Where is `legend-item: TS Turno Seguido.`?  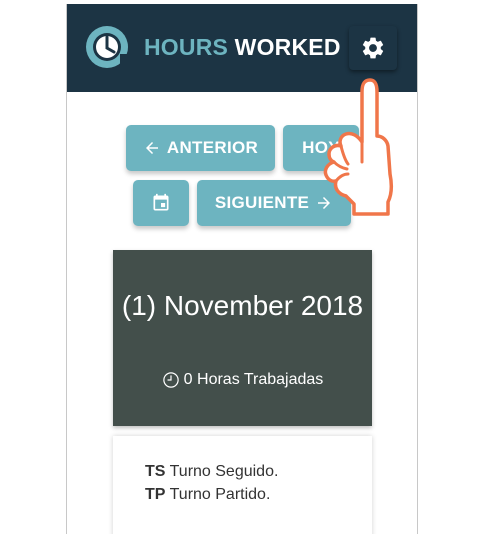 legend-item: TS Turno Seguido. is located at coordinates (211, 472).